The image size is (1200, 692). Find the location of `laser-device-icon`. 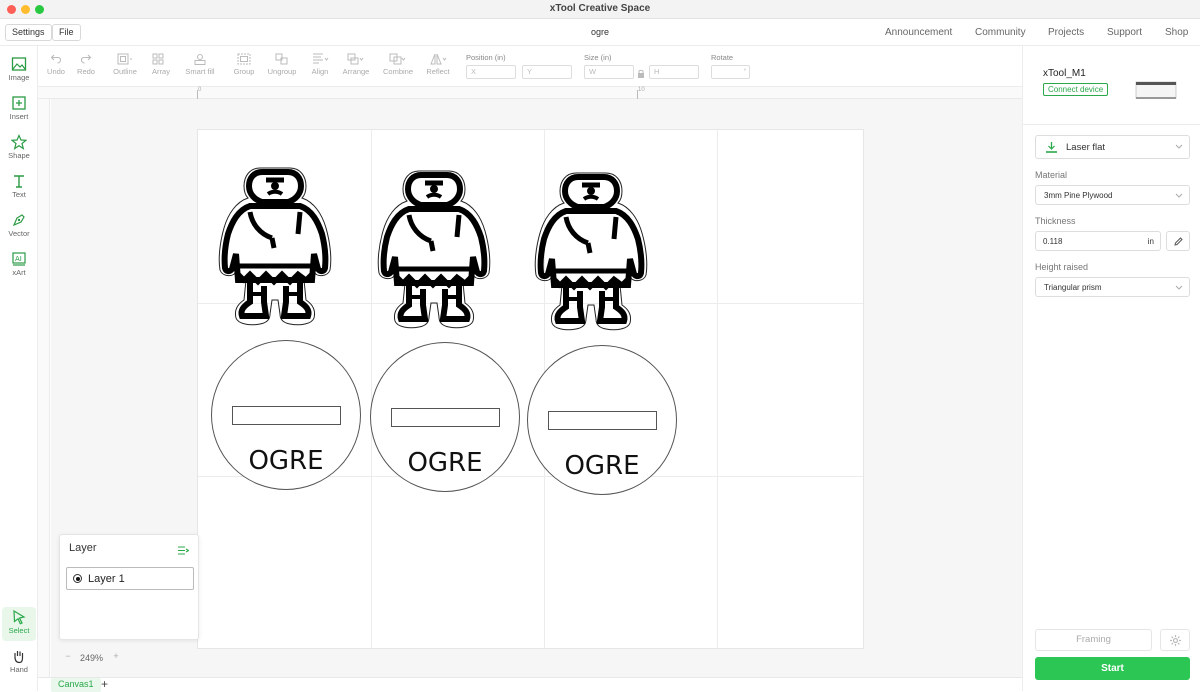

laser-device-icon is located at coordinates (1156, 90).